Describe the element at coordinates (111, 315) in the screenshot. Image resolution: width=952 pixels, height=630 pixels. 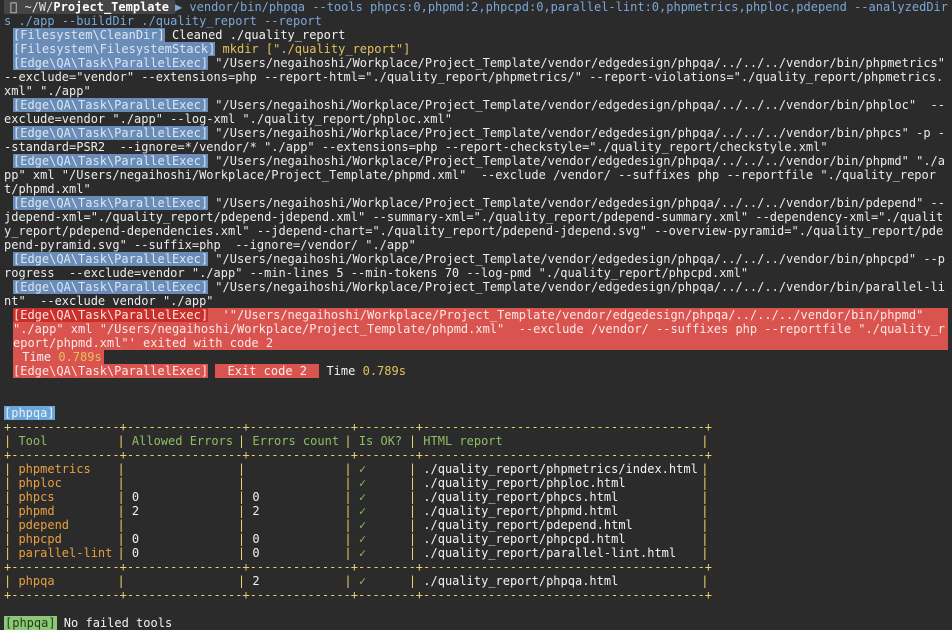
I see `error-tag: [Edge\QA\Task\ParallelExec]` at that location.